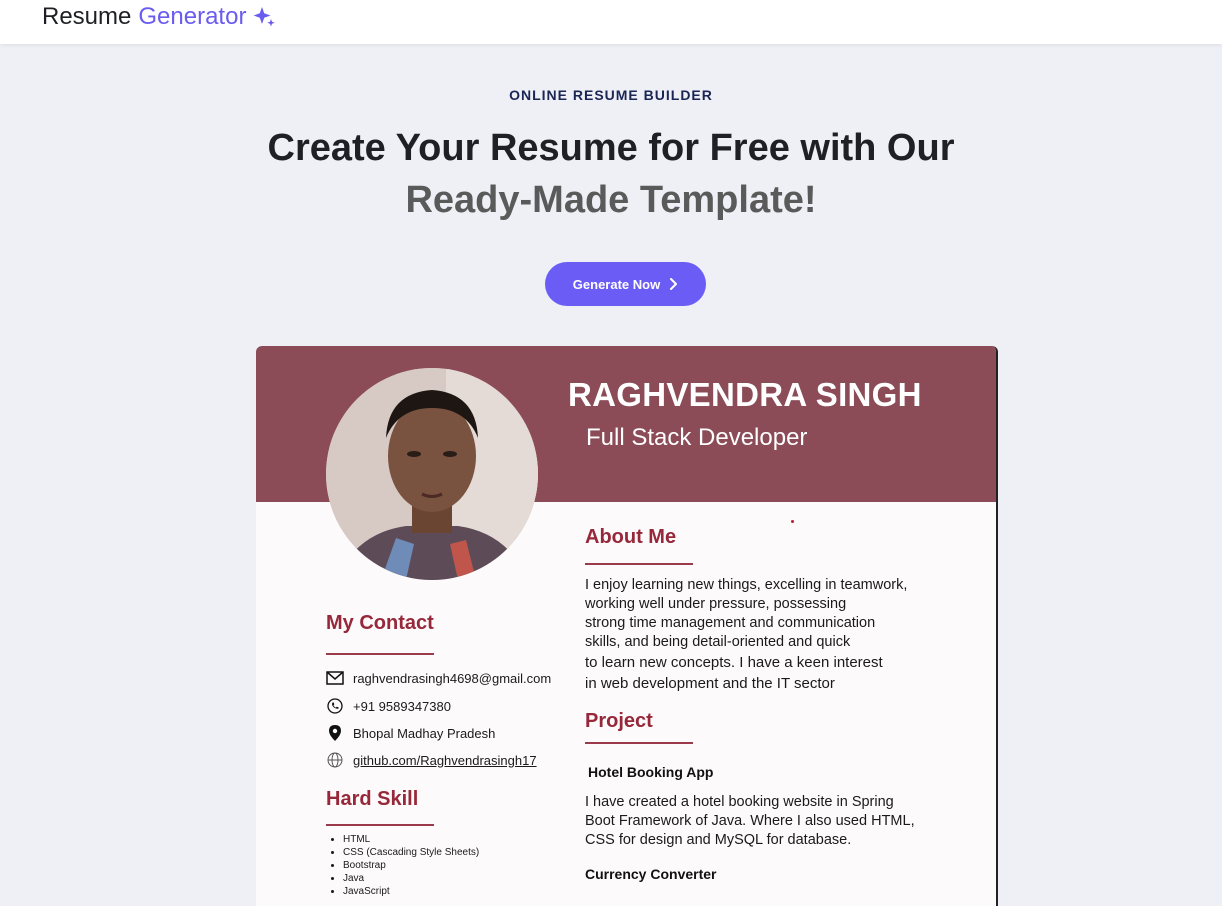 The width and height of the screenshot is (1222, 906). I want to click on about-line: strong time management and communication, so click(730, 623).